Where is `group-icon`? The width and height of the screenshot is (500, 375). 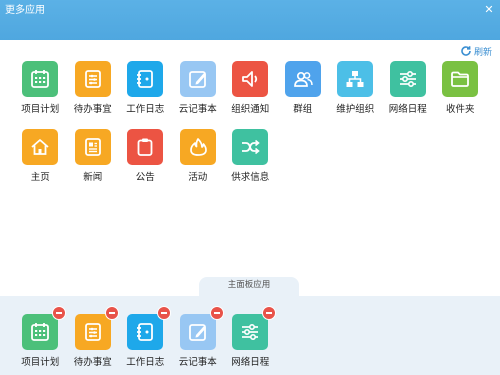
group-icon is located at coordinates (303, 79).